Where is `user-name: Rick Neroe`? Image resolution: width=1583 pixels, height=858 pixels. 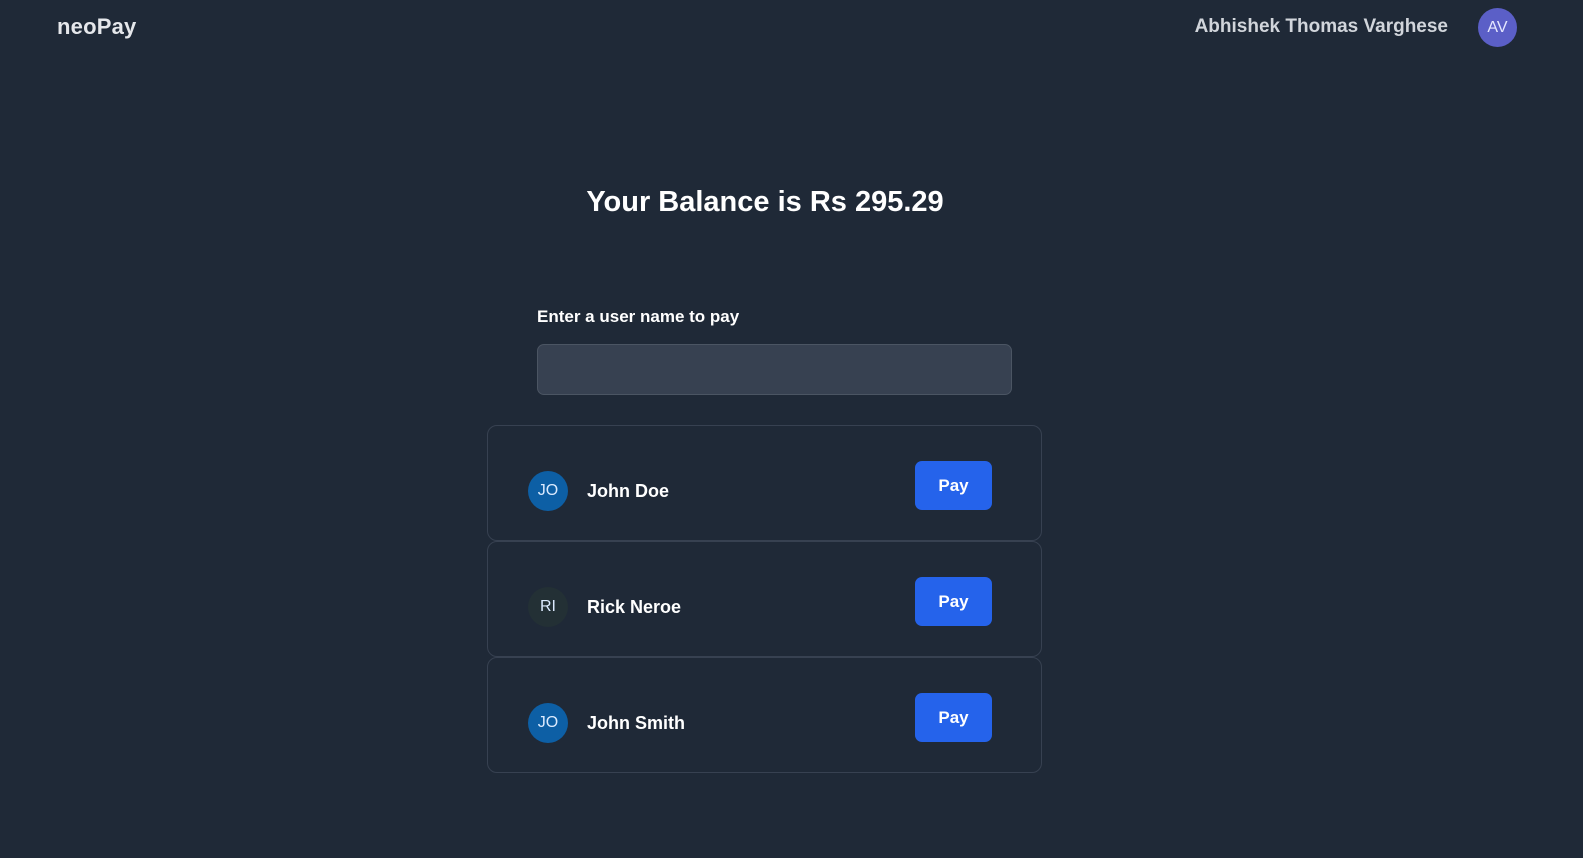
user-name: Rick Neroe is located at coordinates (634, 607).